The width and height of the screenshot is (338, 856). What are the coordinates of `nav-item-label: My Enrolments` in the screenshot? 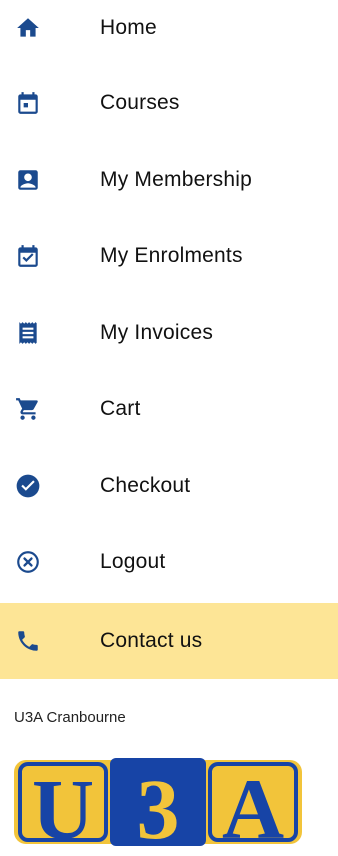 It's located at (171, 255).